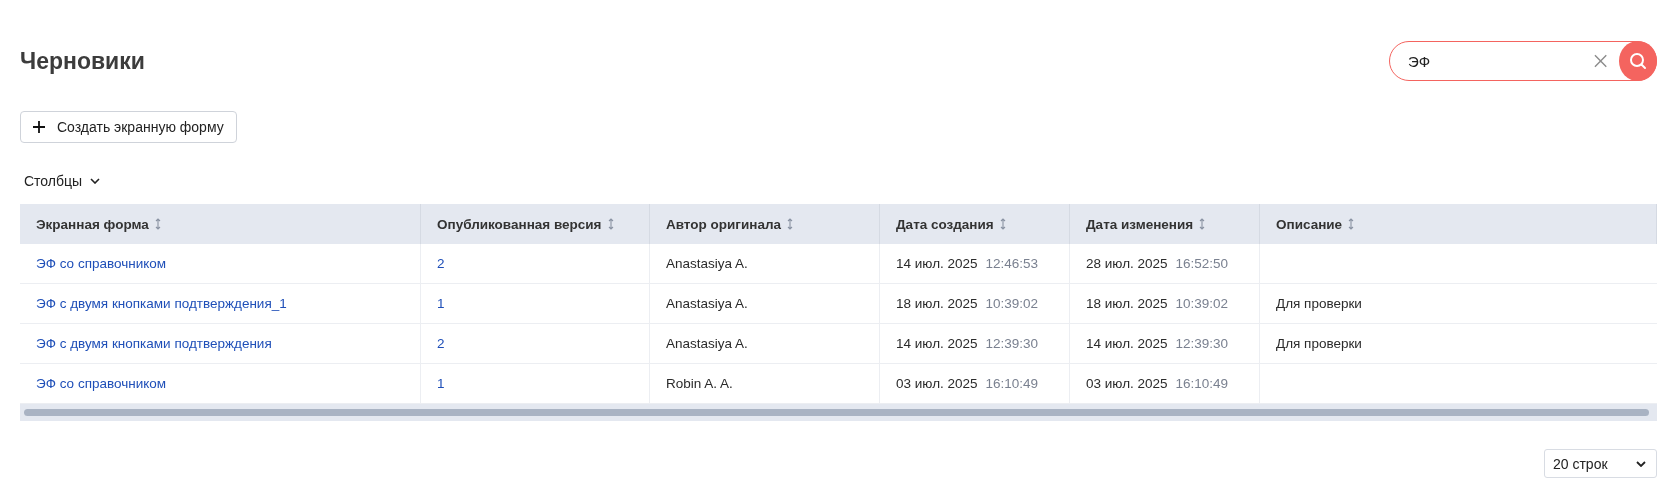 The width and height of the screenshot is (1666, 499). Describe the element at coordinates (92, 224) in the screenshot. I see `column-header: Экранная форма` at that location.